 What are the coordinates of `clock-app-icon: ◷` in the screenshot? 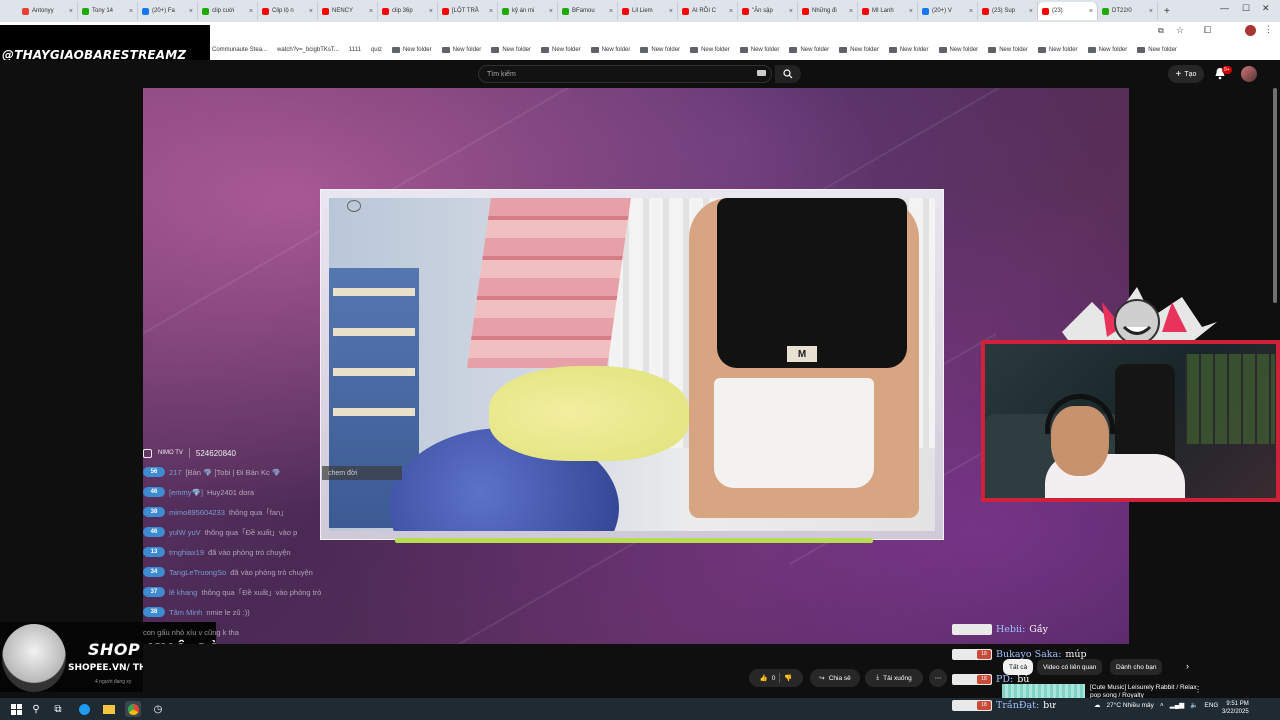 It's located at (158, 709).